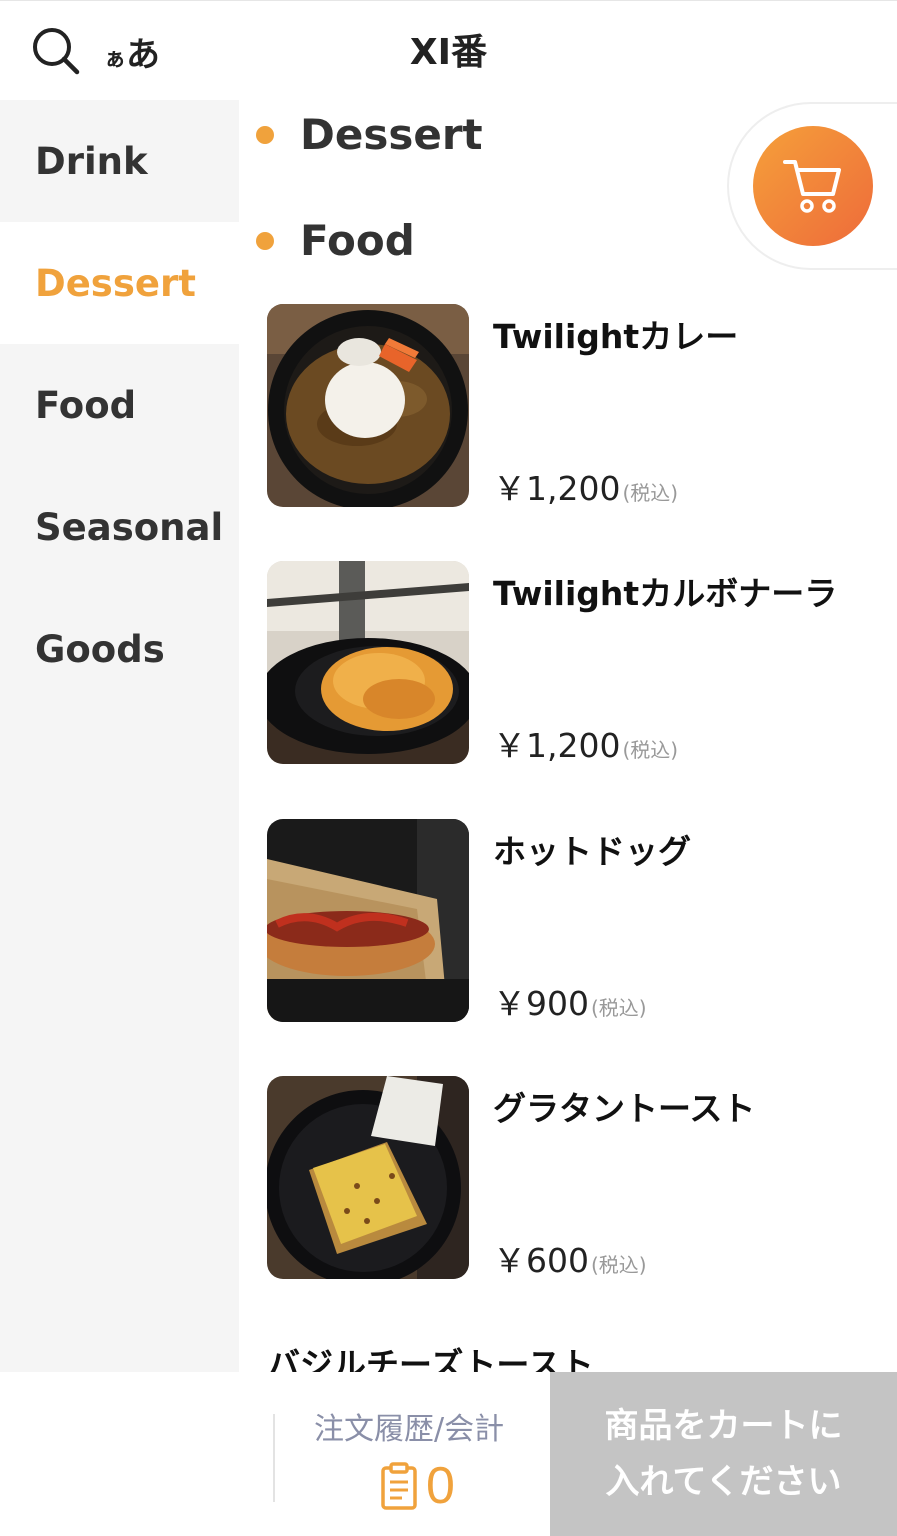 The height and width of the screenshot is (1536, 897). Describe the element at coordinates (119, 649) in the screenshot. I see `sidebar-item-goods: Goods` at that location.